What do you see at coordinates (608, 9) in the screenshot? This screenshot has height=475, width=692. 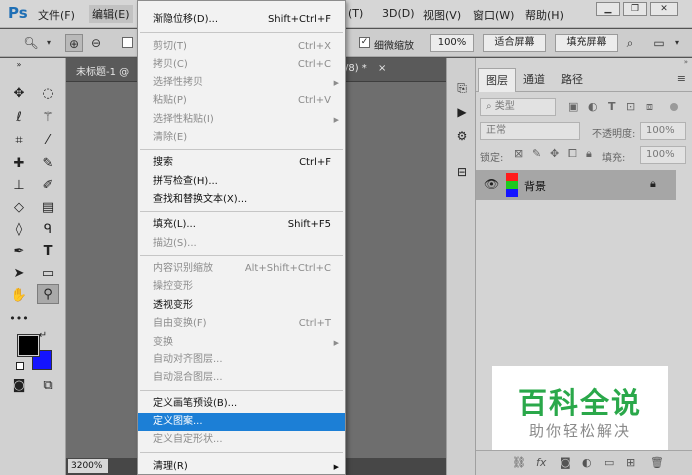 I see `minimize-icon: ▁` at bounding box center [608, 9].